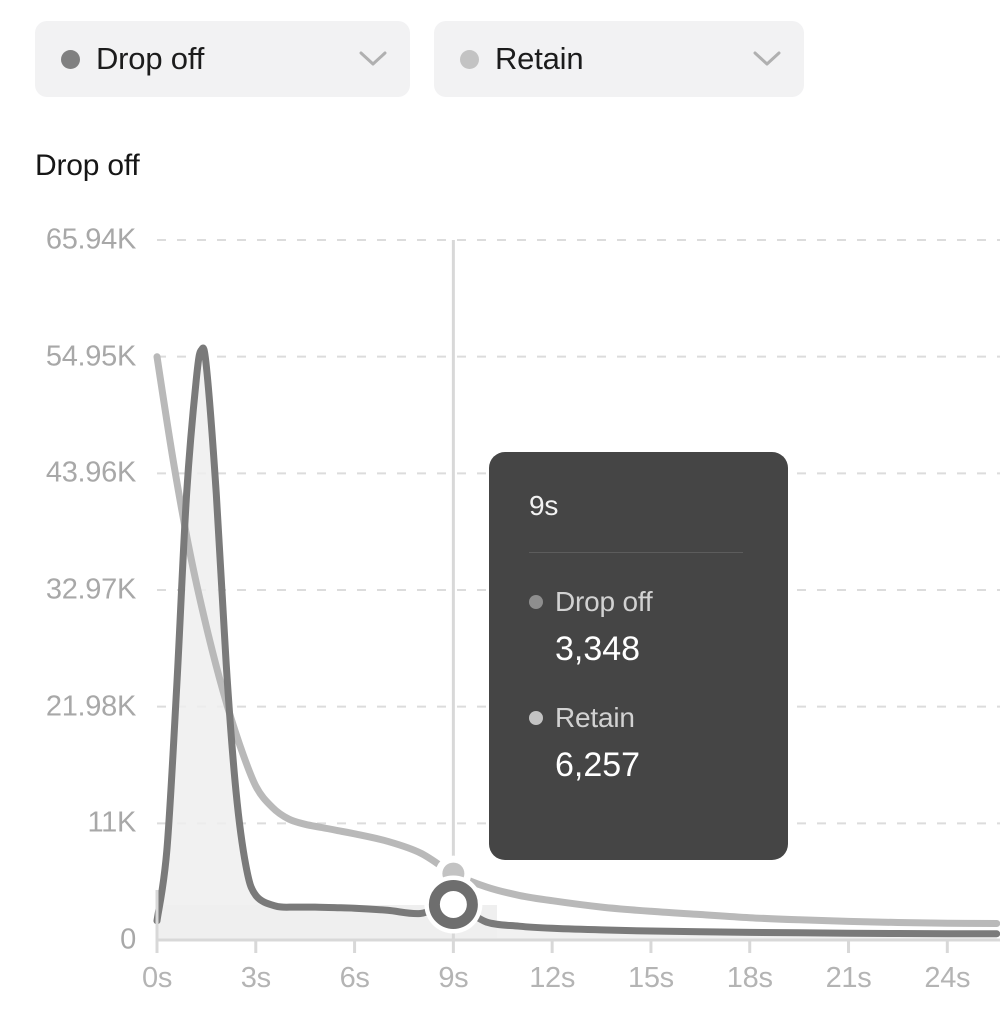  Describe the element at coordinates (128, 939) in the screenshot. I see `y-axis-tick-label: 0` at that location.